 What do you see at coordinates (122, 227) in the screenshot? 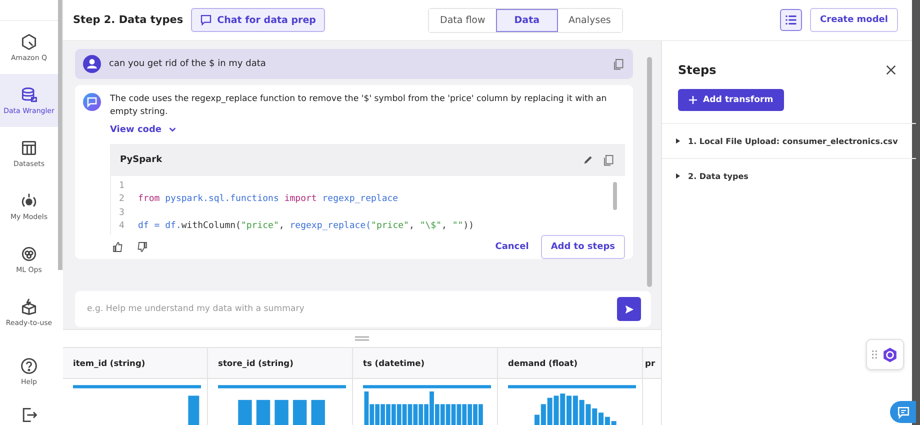
I see `line-number: 4` at bounding box center [122, 227].